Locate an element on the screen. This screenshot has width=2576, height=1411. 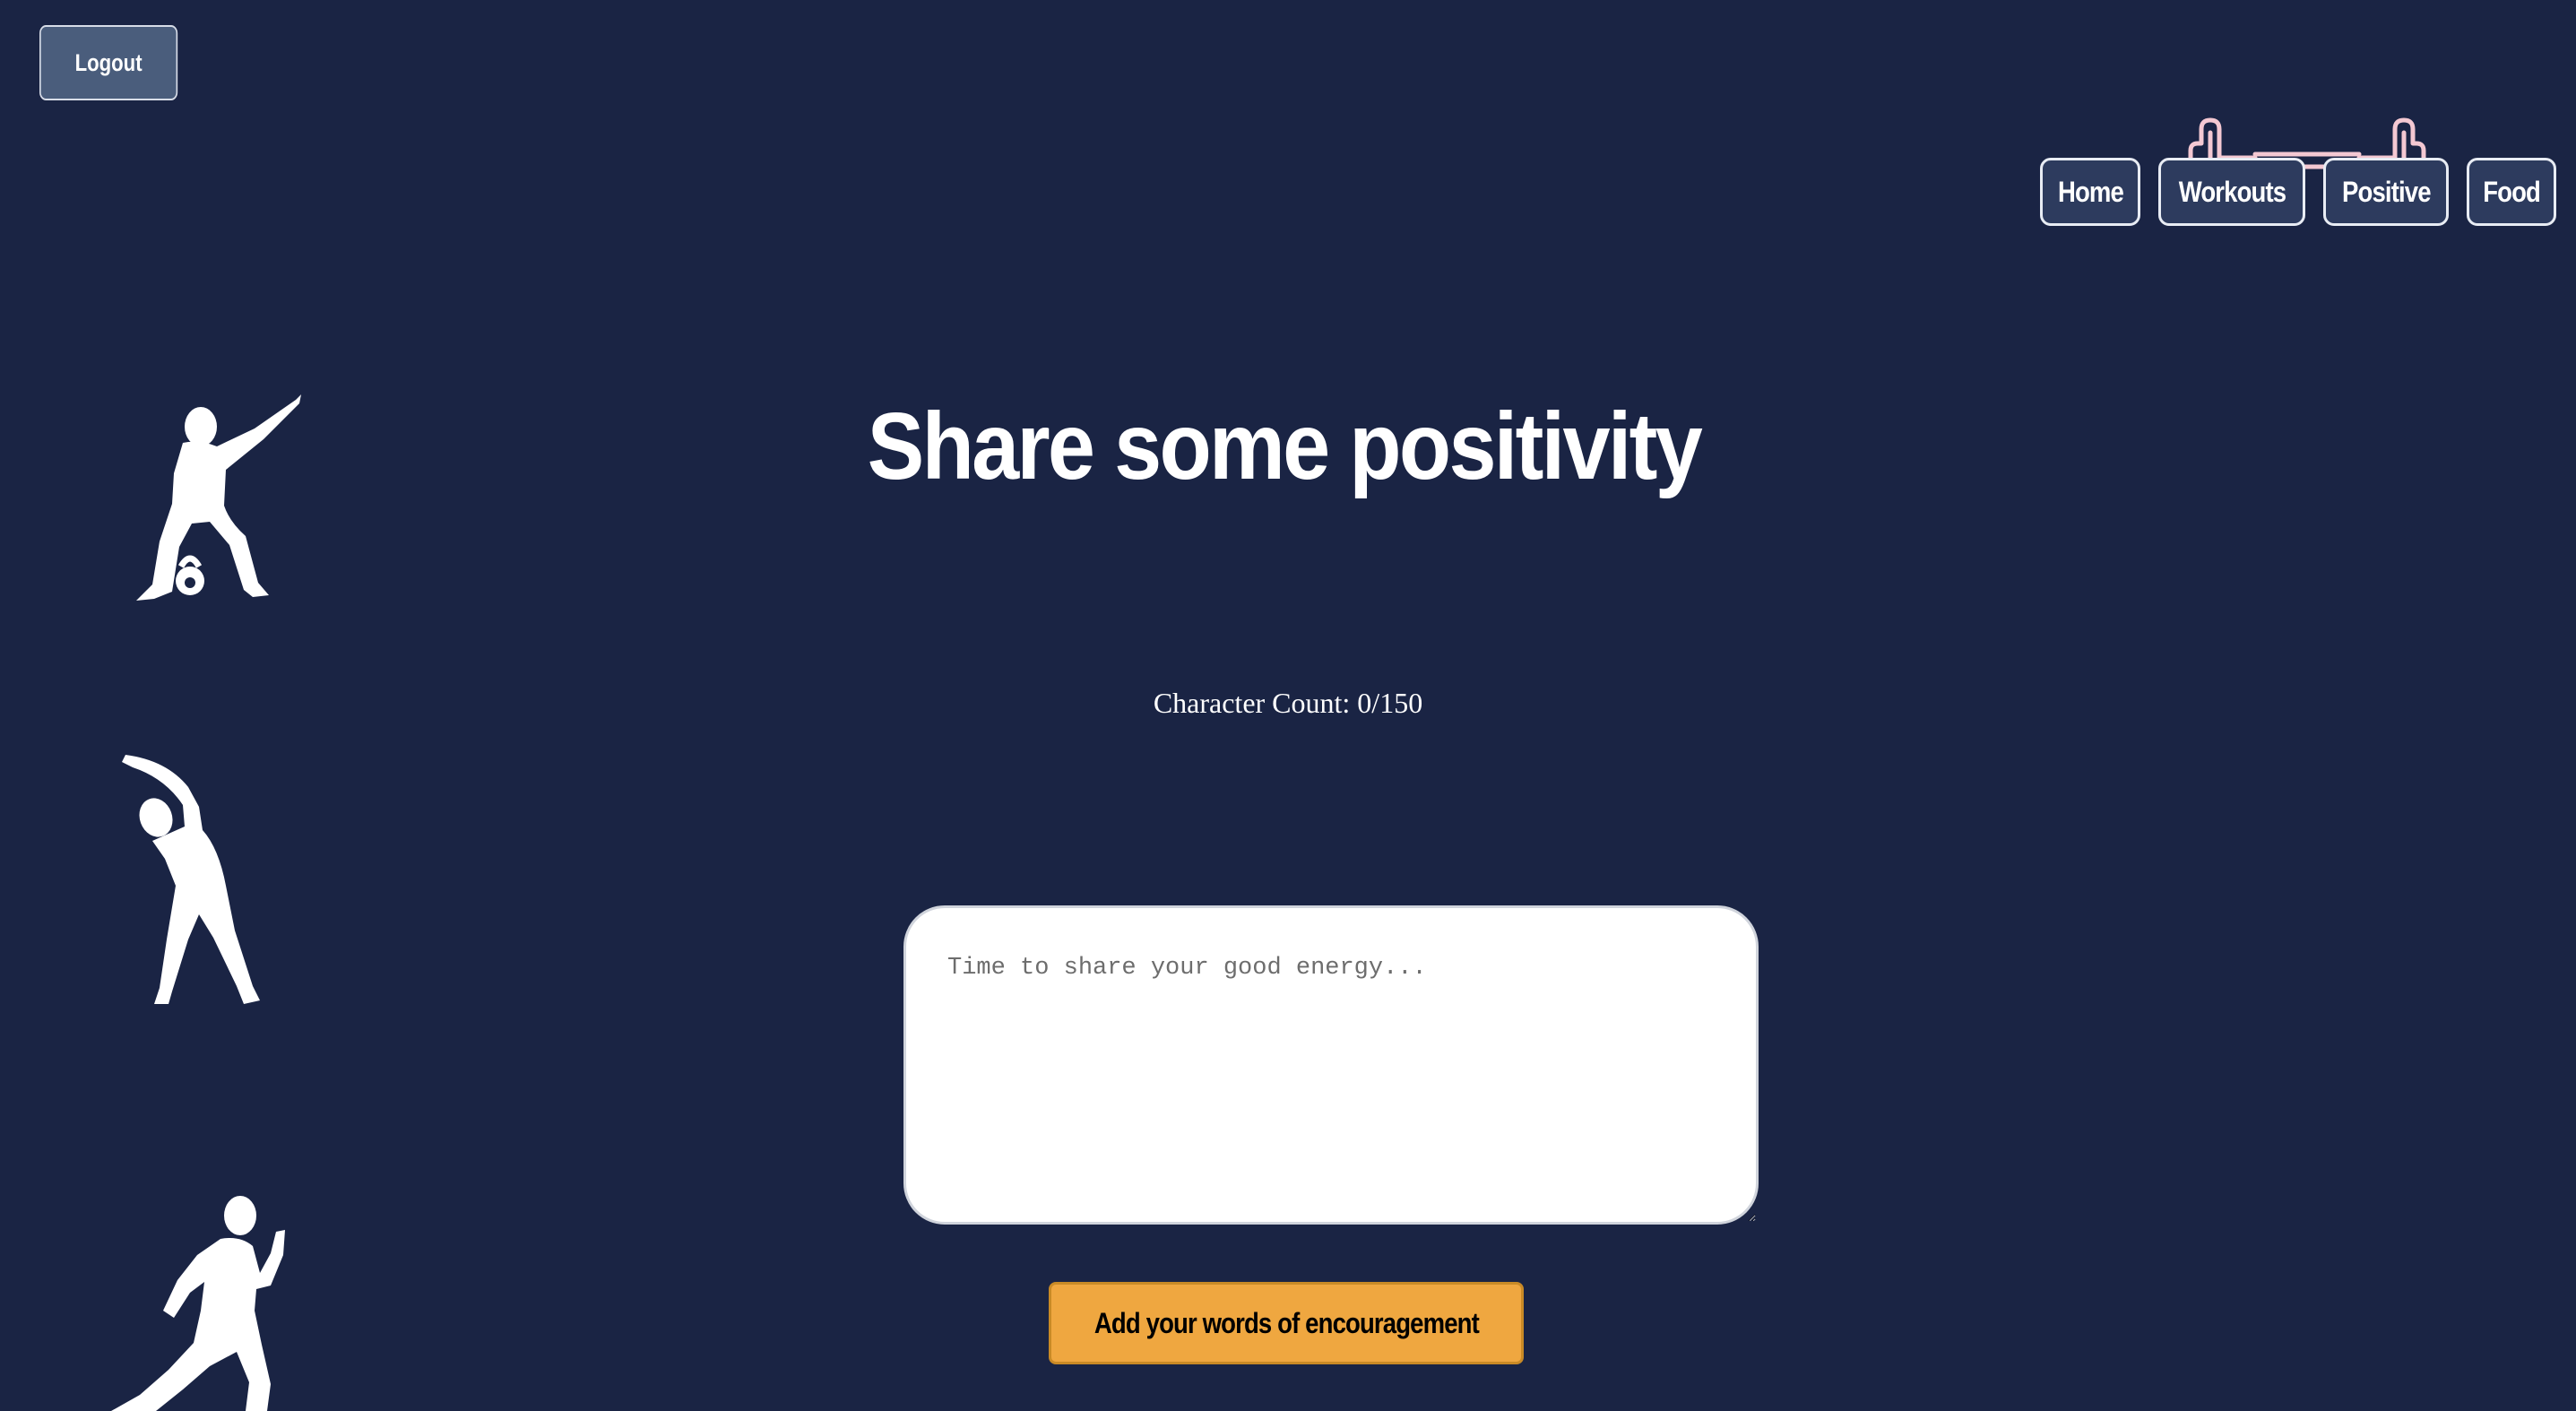
character-count: Character Count: 0/150 is located at coordinates (1288, 703).